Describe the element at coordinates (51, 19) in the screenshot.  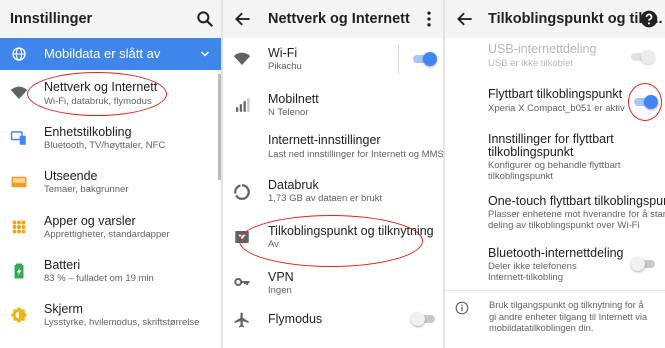
I see `page-title: Innstillinger` at that location.